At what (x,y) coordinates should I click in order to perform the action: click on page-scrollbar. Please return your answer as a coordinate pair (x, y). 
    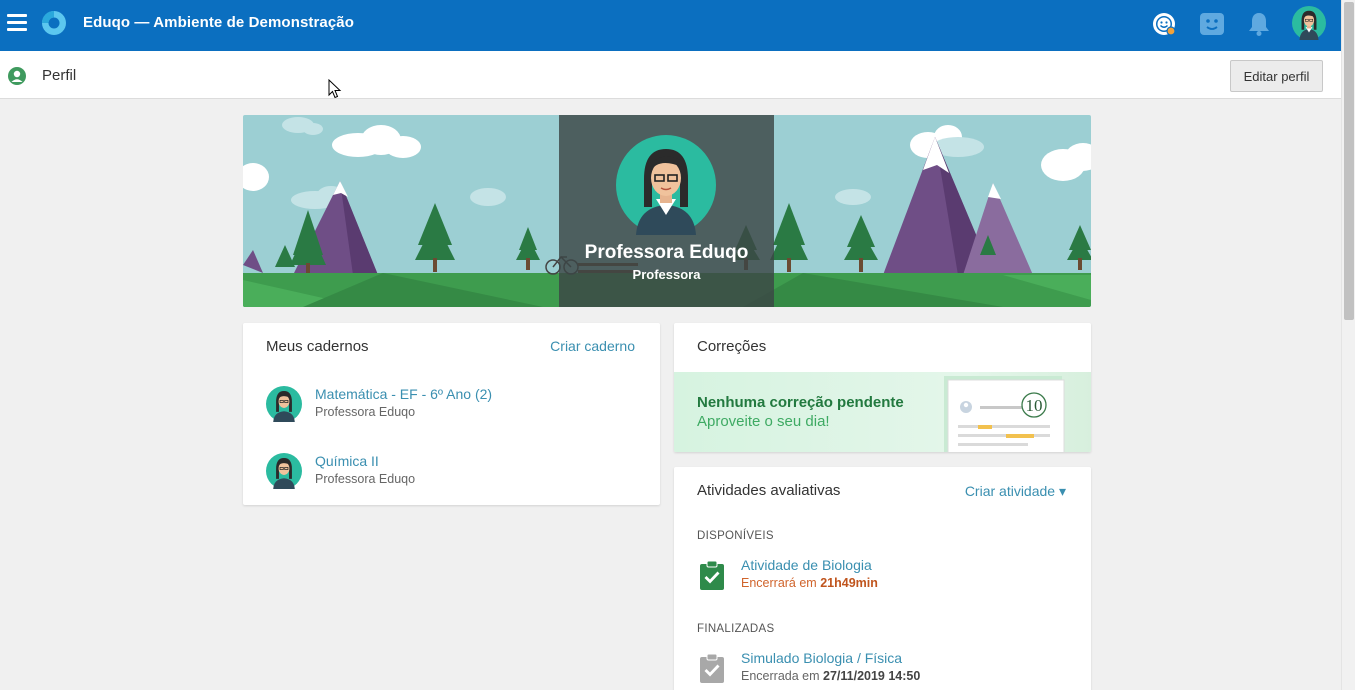
    Looking at the image, I should click on (1348, 345).